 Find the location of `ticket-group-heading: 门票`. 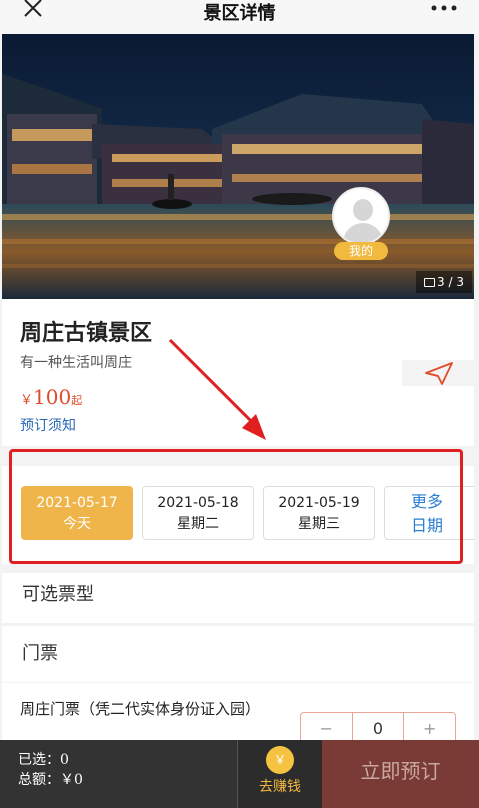

ticket-group-heading: 门票 is located at coordinates (238, 654).